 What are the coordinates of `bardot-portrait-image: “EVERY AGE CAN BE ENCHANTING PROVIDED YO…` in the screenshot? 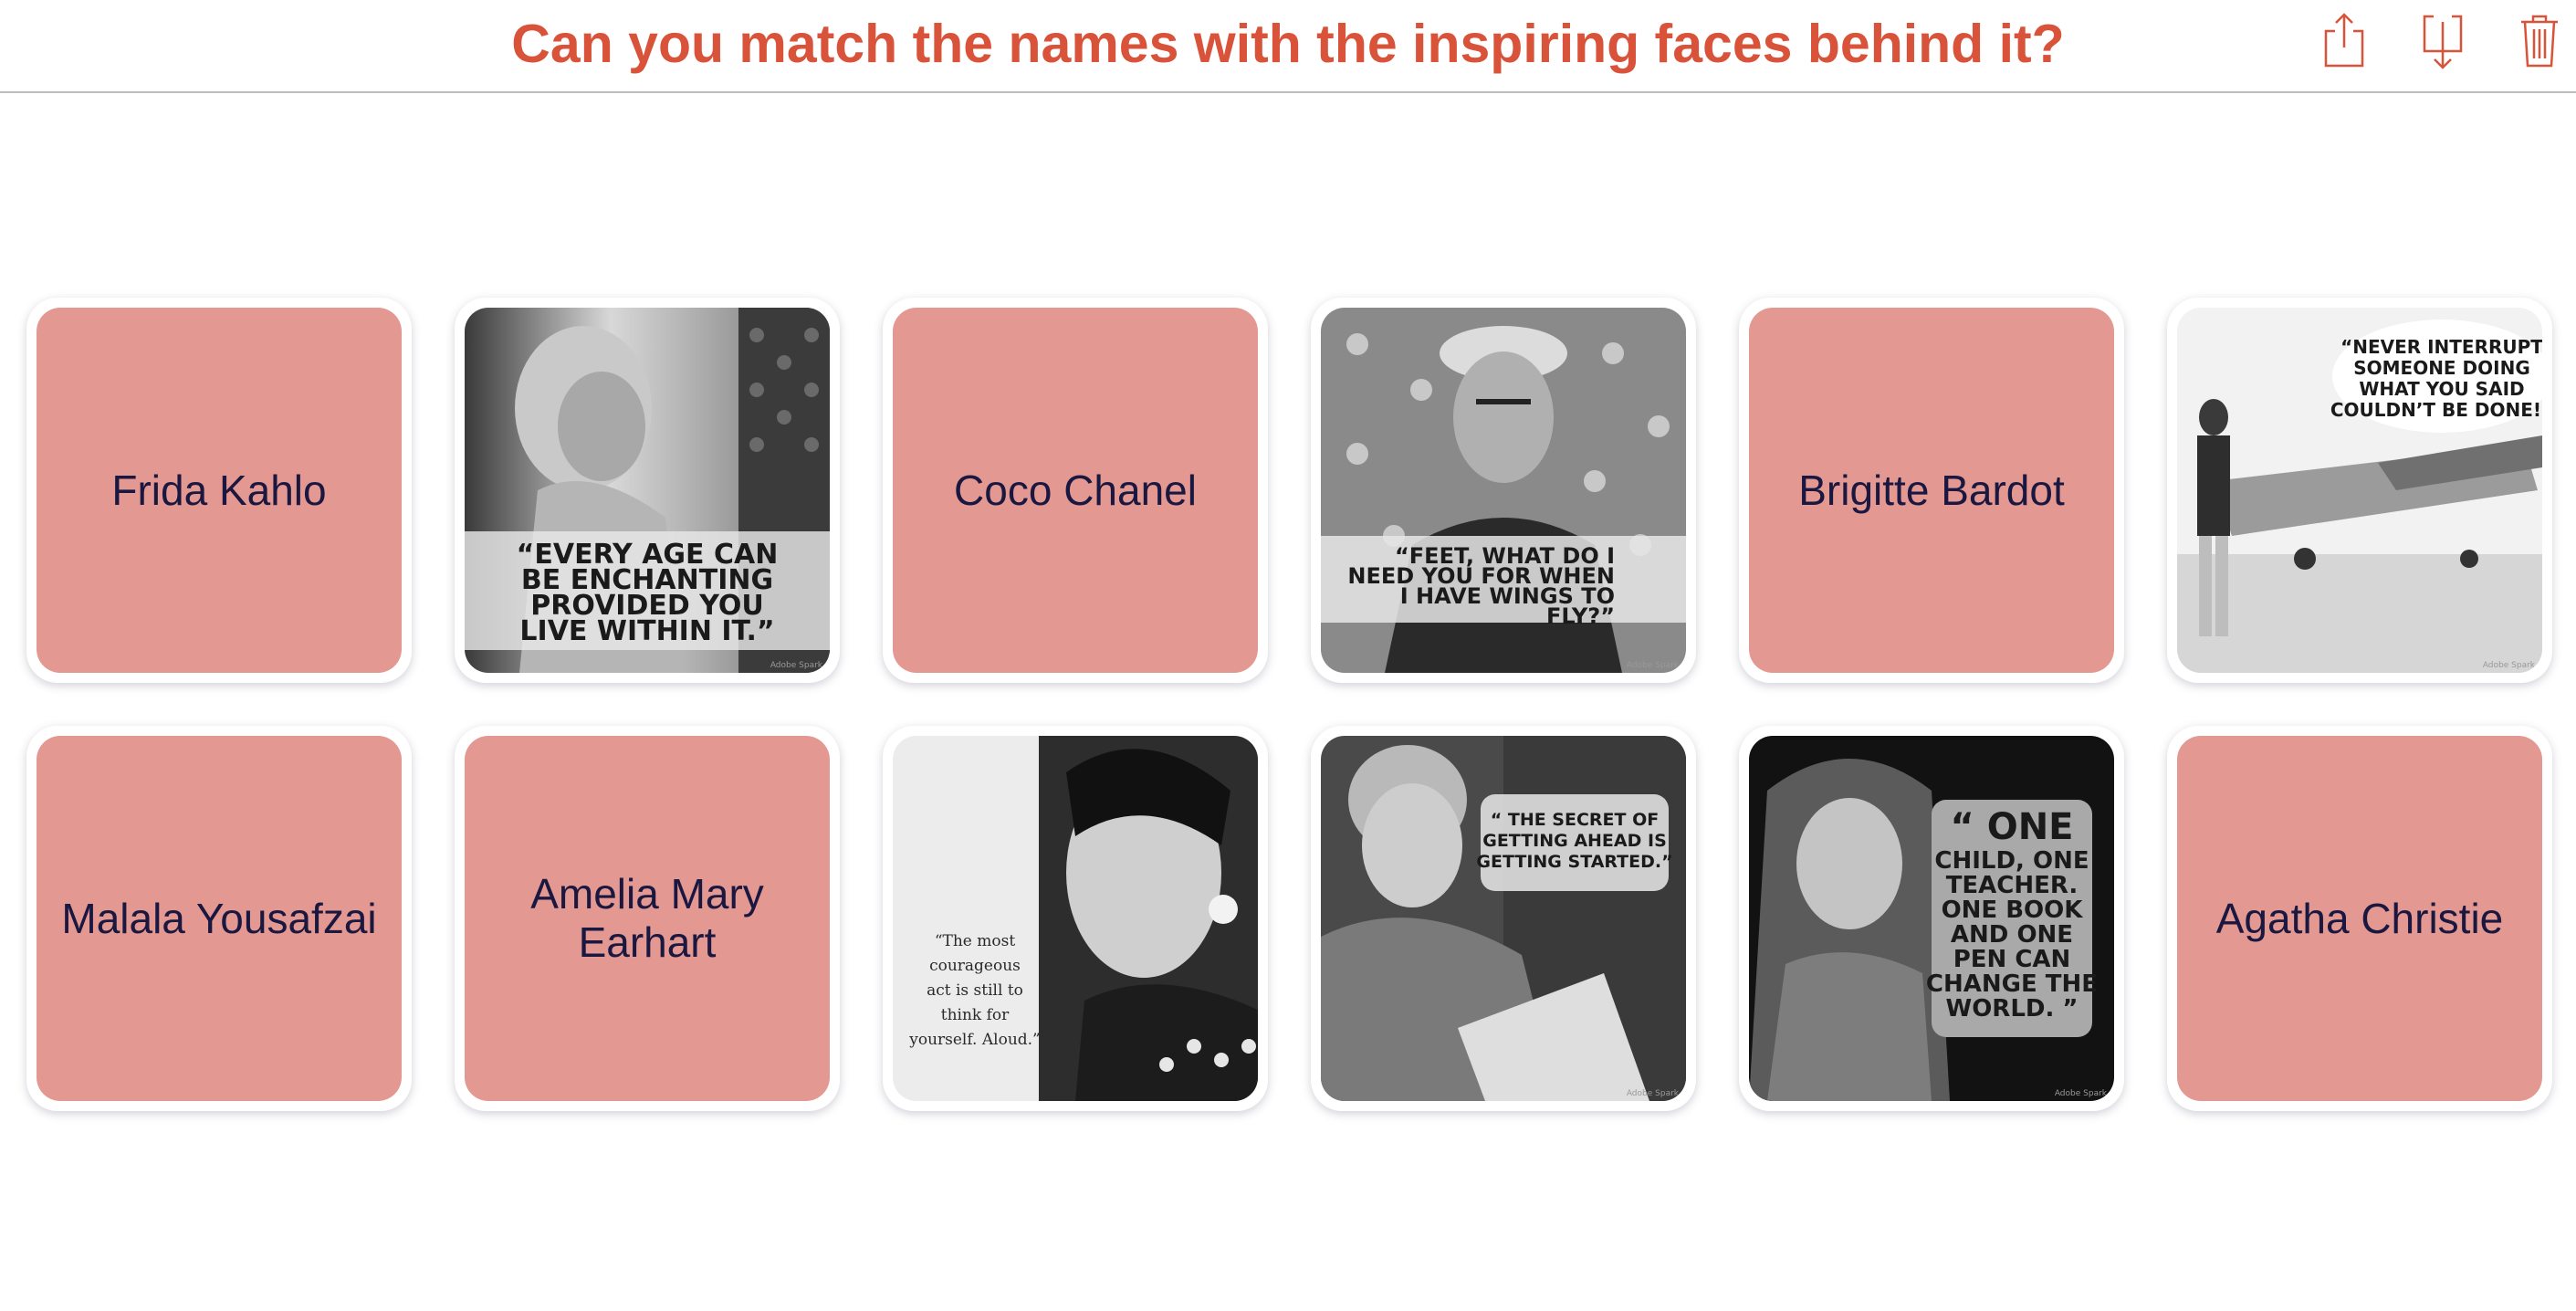 It's located at (647, 490).